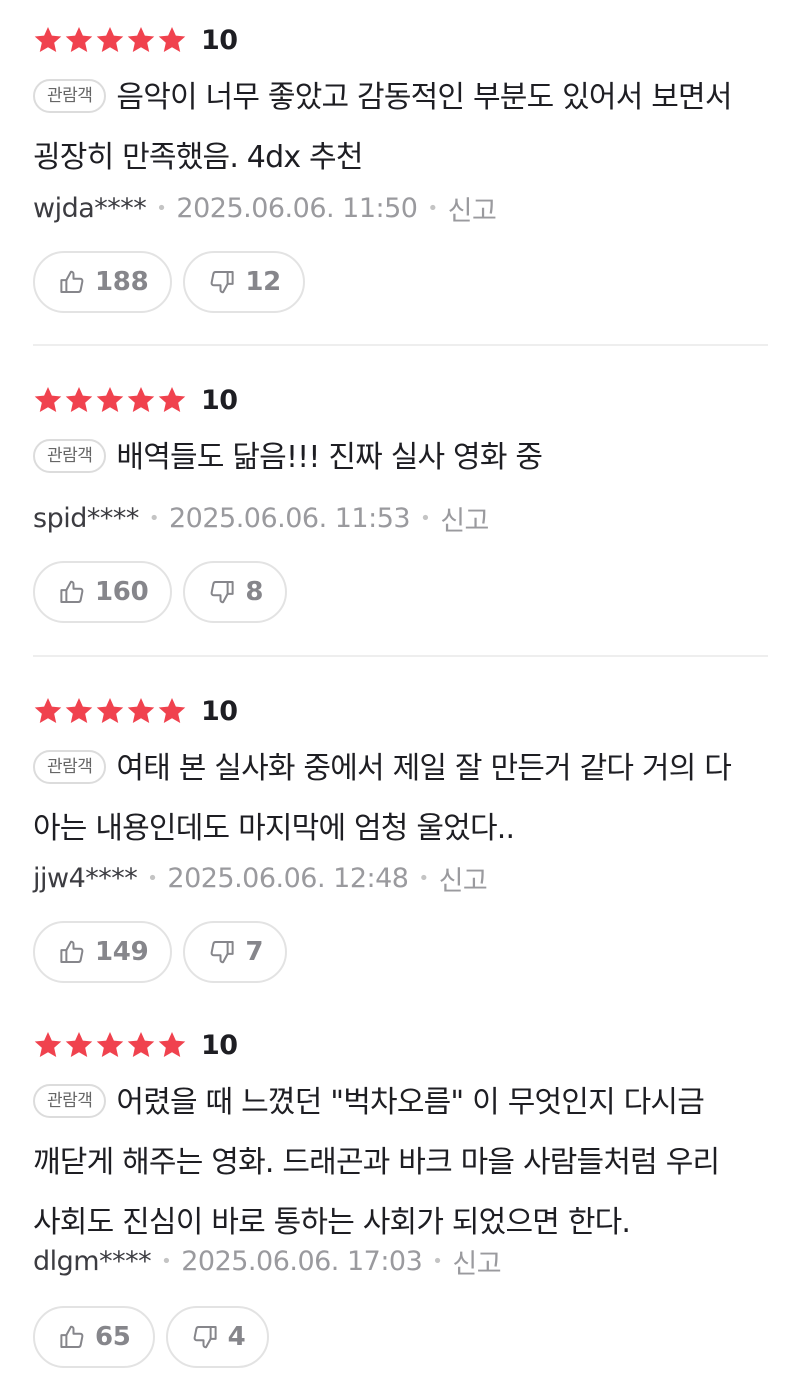  I want to click on review-date: 2025.06.06. 11:53, so click(289, 518).